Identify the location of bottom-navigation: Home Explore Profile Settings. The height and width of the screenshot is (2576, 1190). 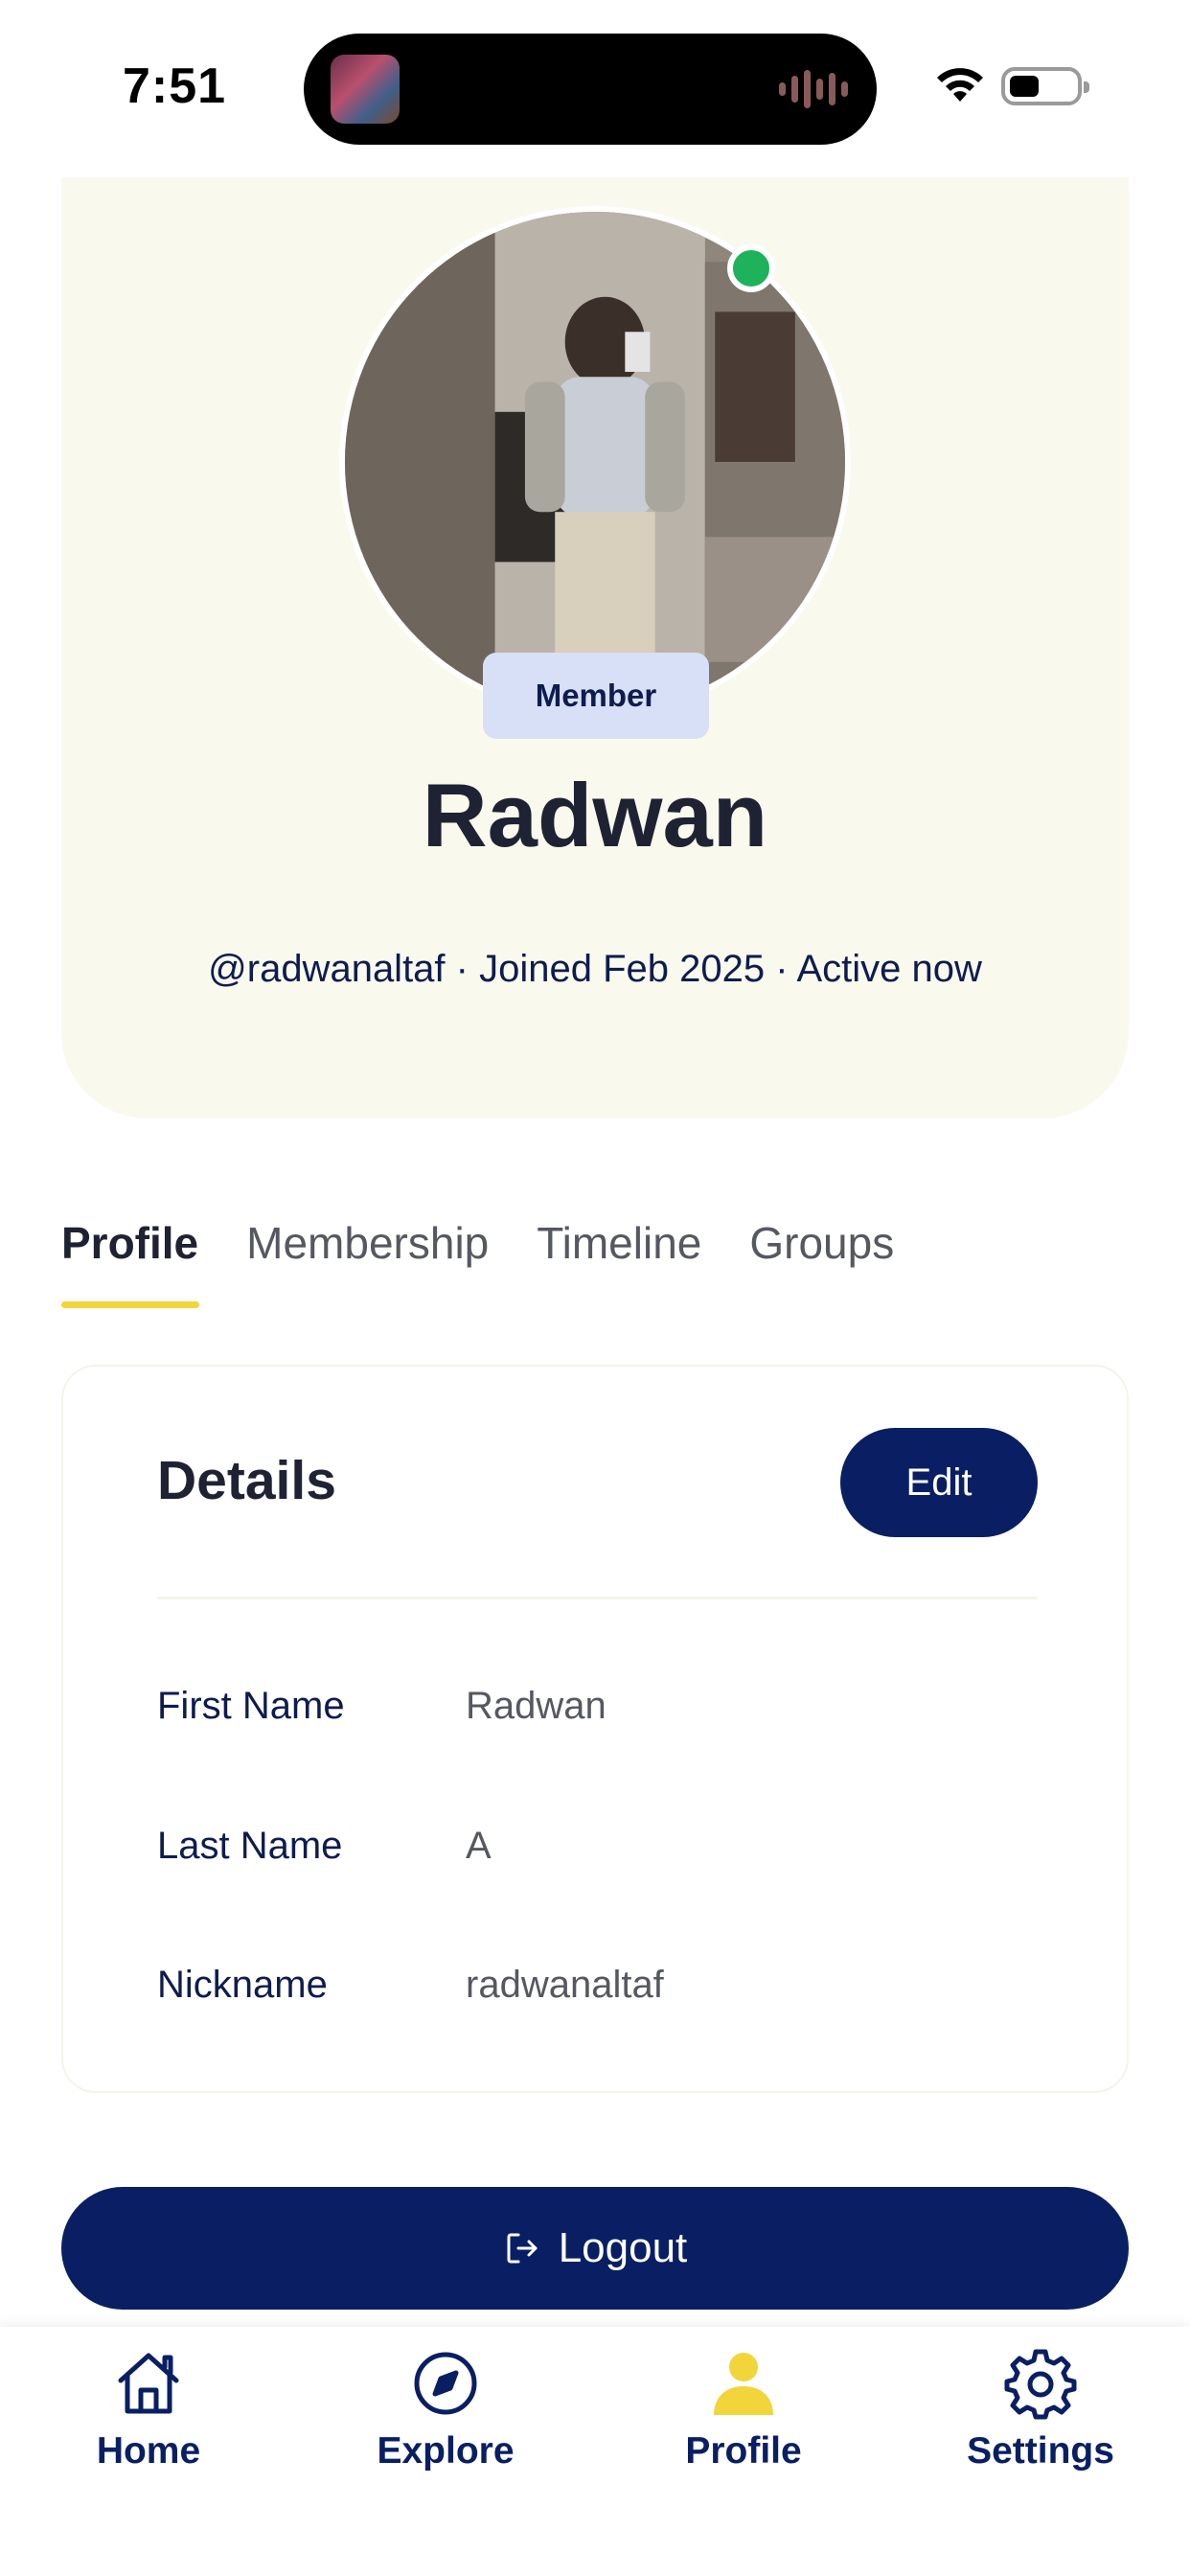
(595, 2451).